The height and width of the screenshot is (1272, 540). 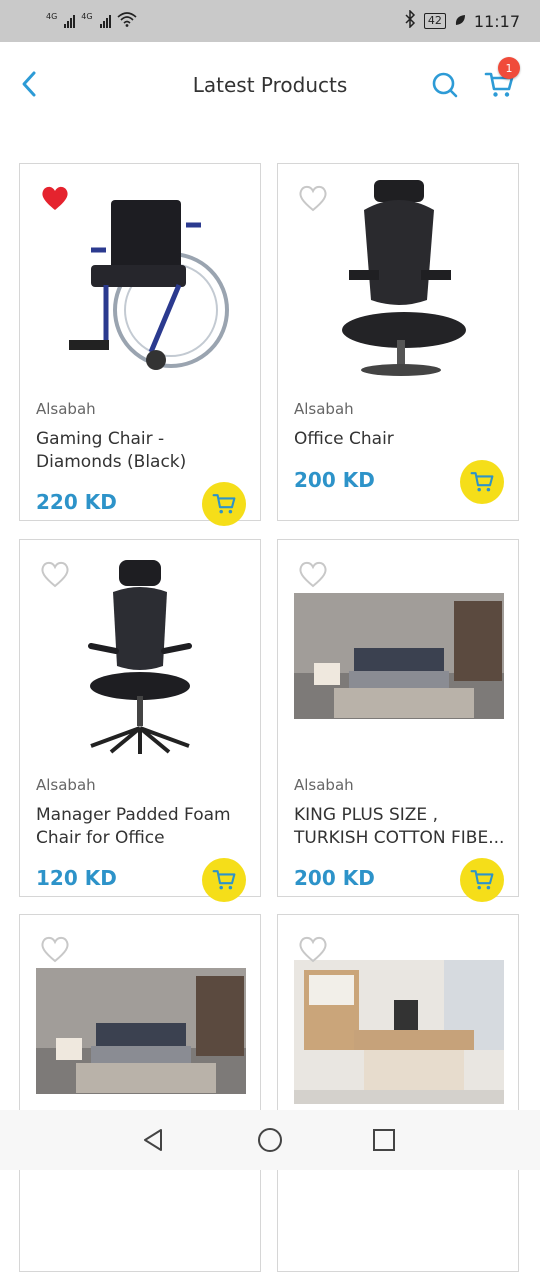 I want to click on product-card: Alsabah Office Chair 200 KD, so click(x=398, y=342).